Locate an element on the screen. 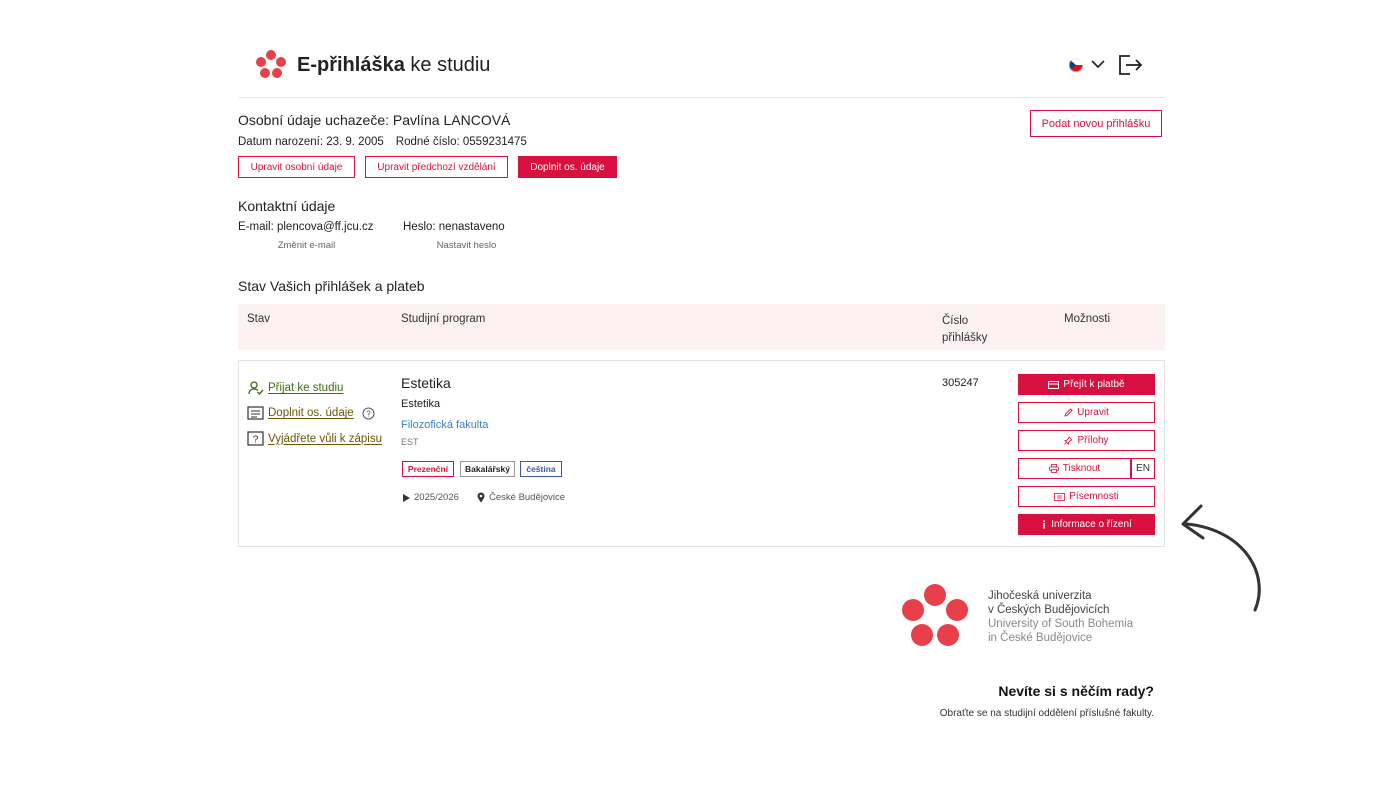  envelope-icon is located at coordinates (1060, 496).